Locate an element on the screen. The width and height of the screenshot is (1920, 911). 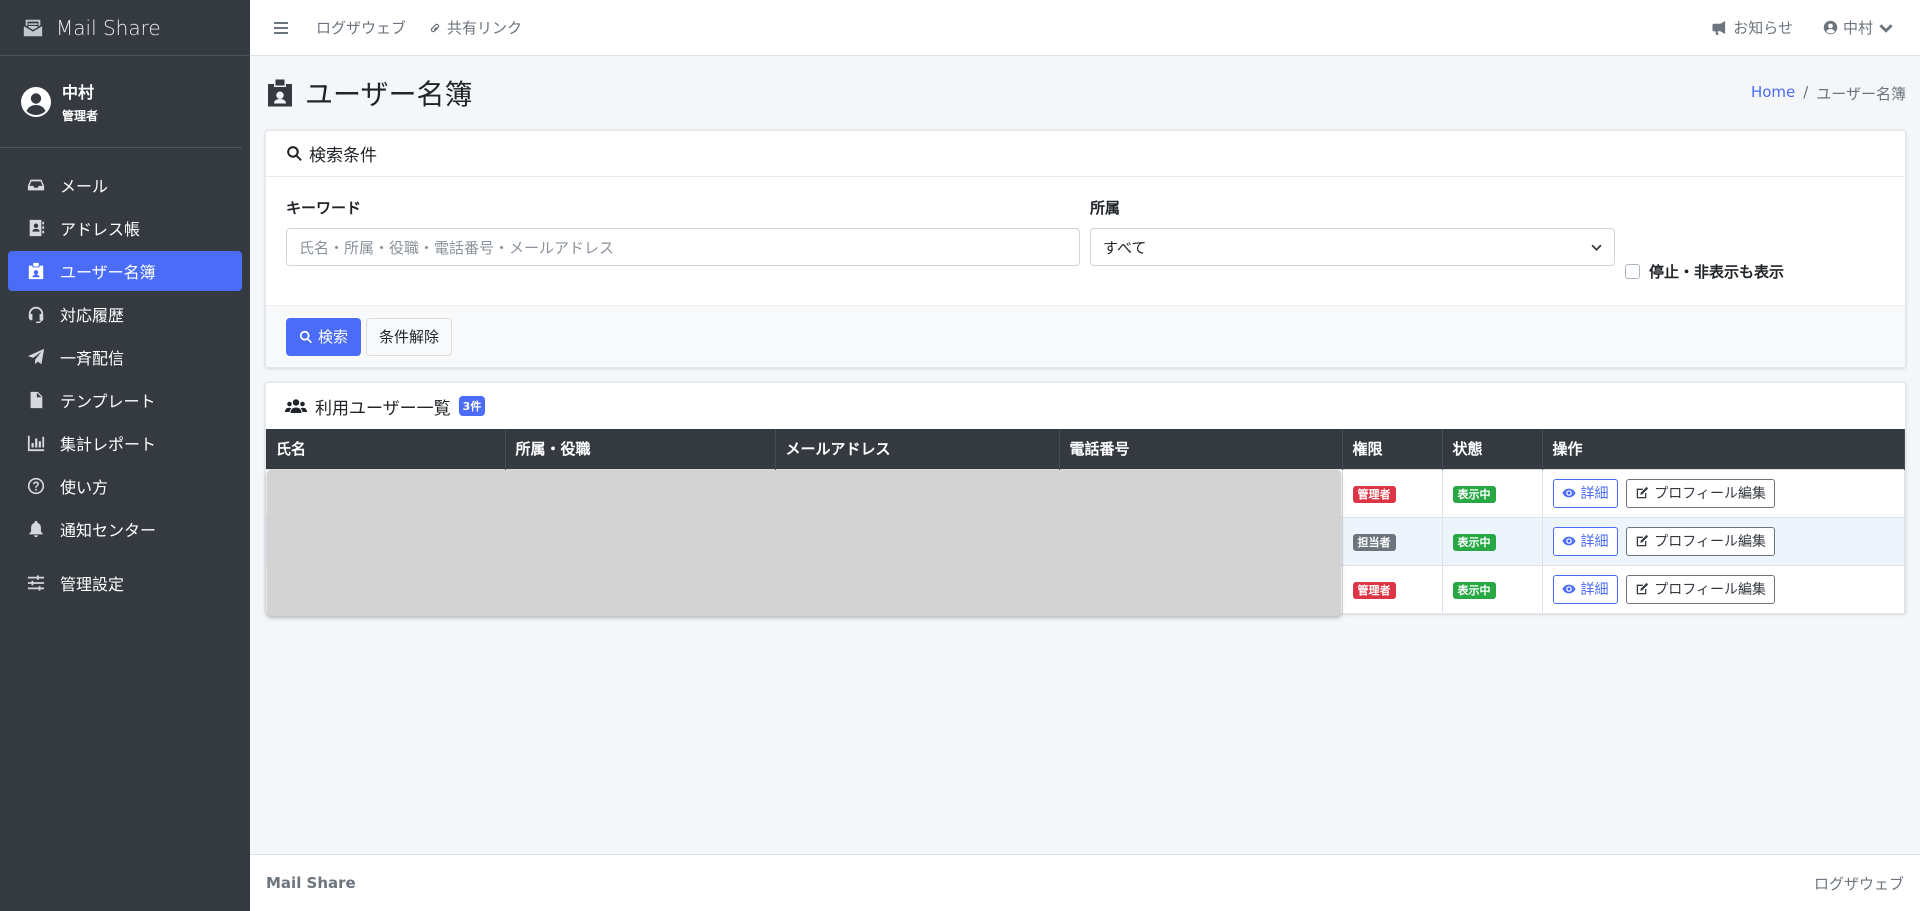
keyword-input: 氏名・所属・役職・電話番号・メールアドレス is located at coordinates (683, 247).